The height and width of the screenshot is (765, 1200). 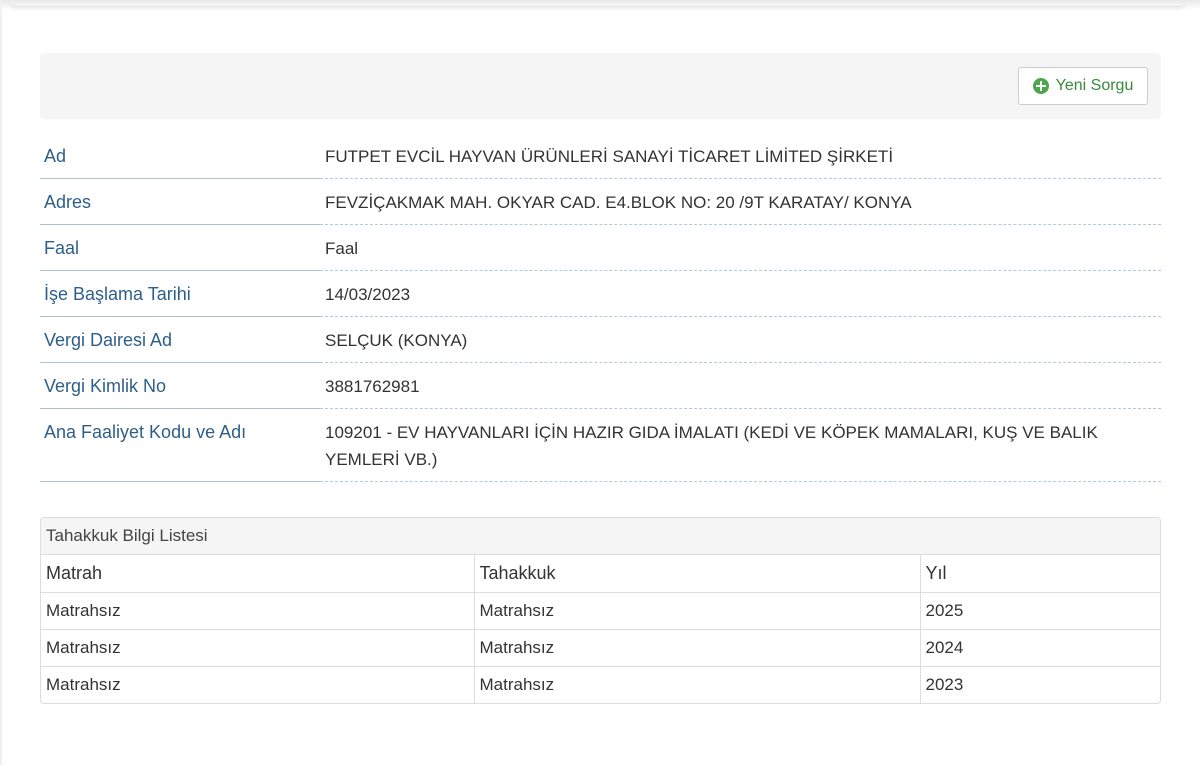 What do you see at coordinates (1040, 86) in the screenshot?
I see `plus-circle-icon` at bounding box center [1040, 86].